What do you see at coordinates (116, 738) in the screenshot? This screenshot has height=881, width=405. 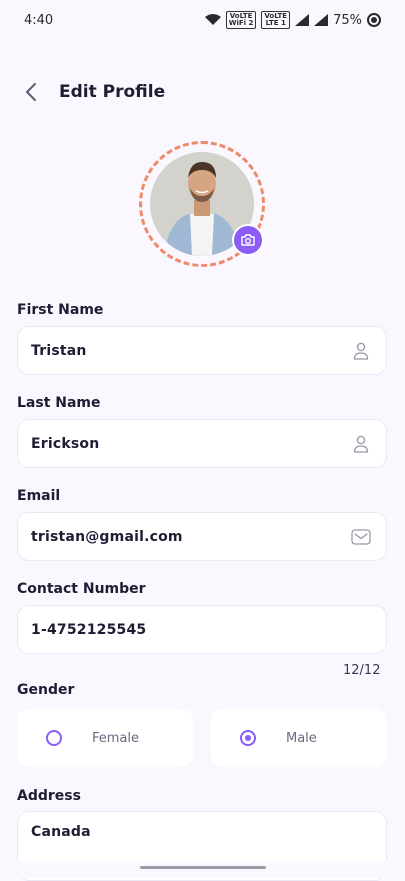 I see `gender-option-label: Female` at bounding box center [116, 738].